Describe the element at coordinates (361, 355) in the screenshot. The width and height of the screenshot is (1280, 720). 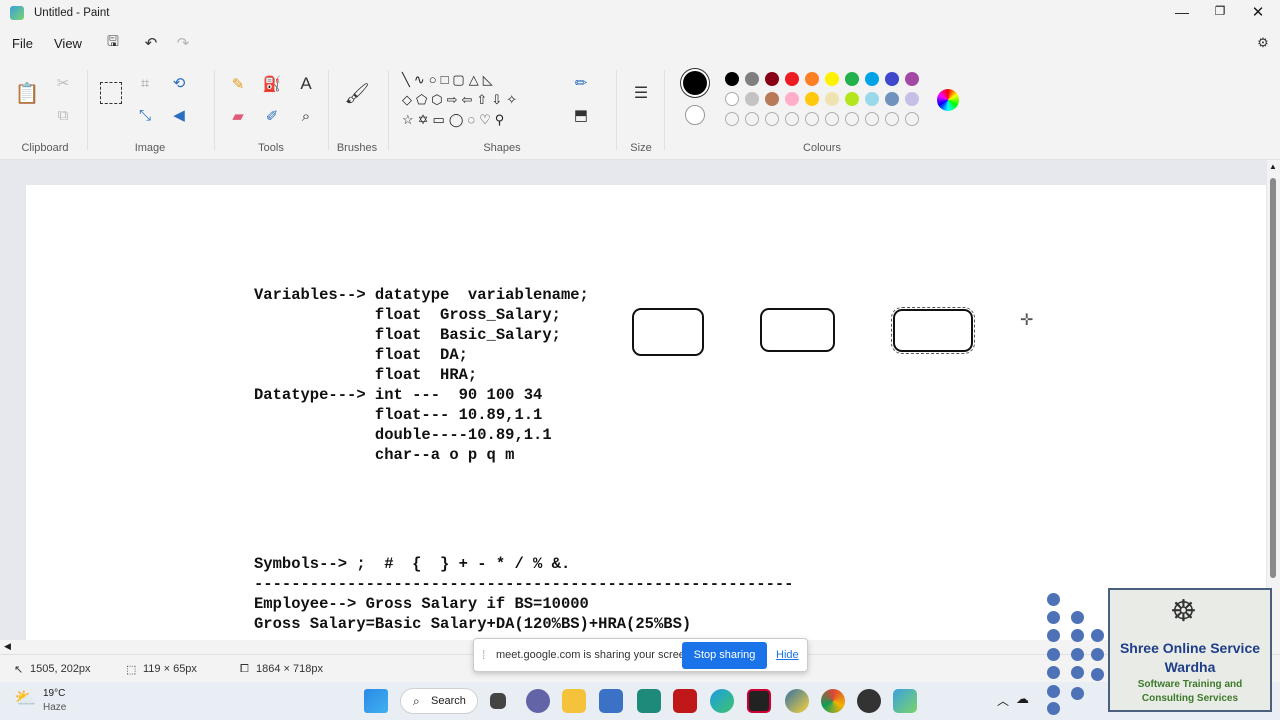
I see `canvas-text-line: float DA;` at that location.